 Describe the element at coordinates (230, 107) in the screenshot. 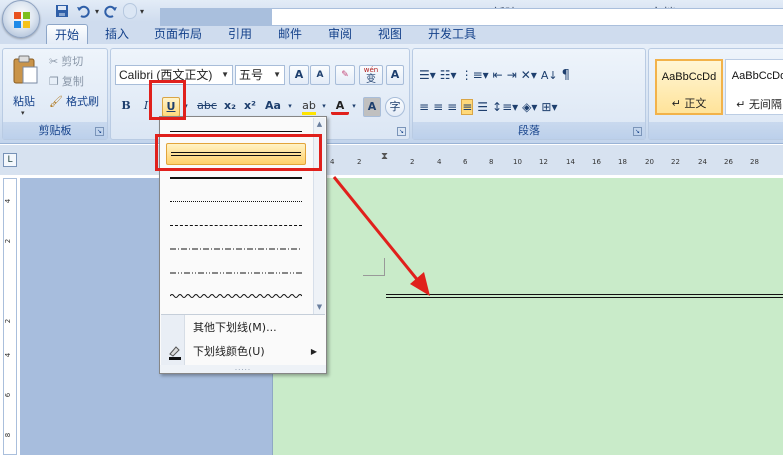

I see `subscript-button: x₂` at that location.